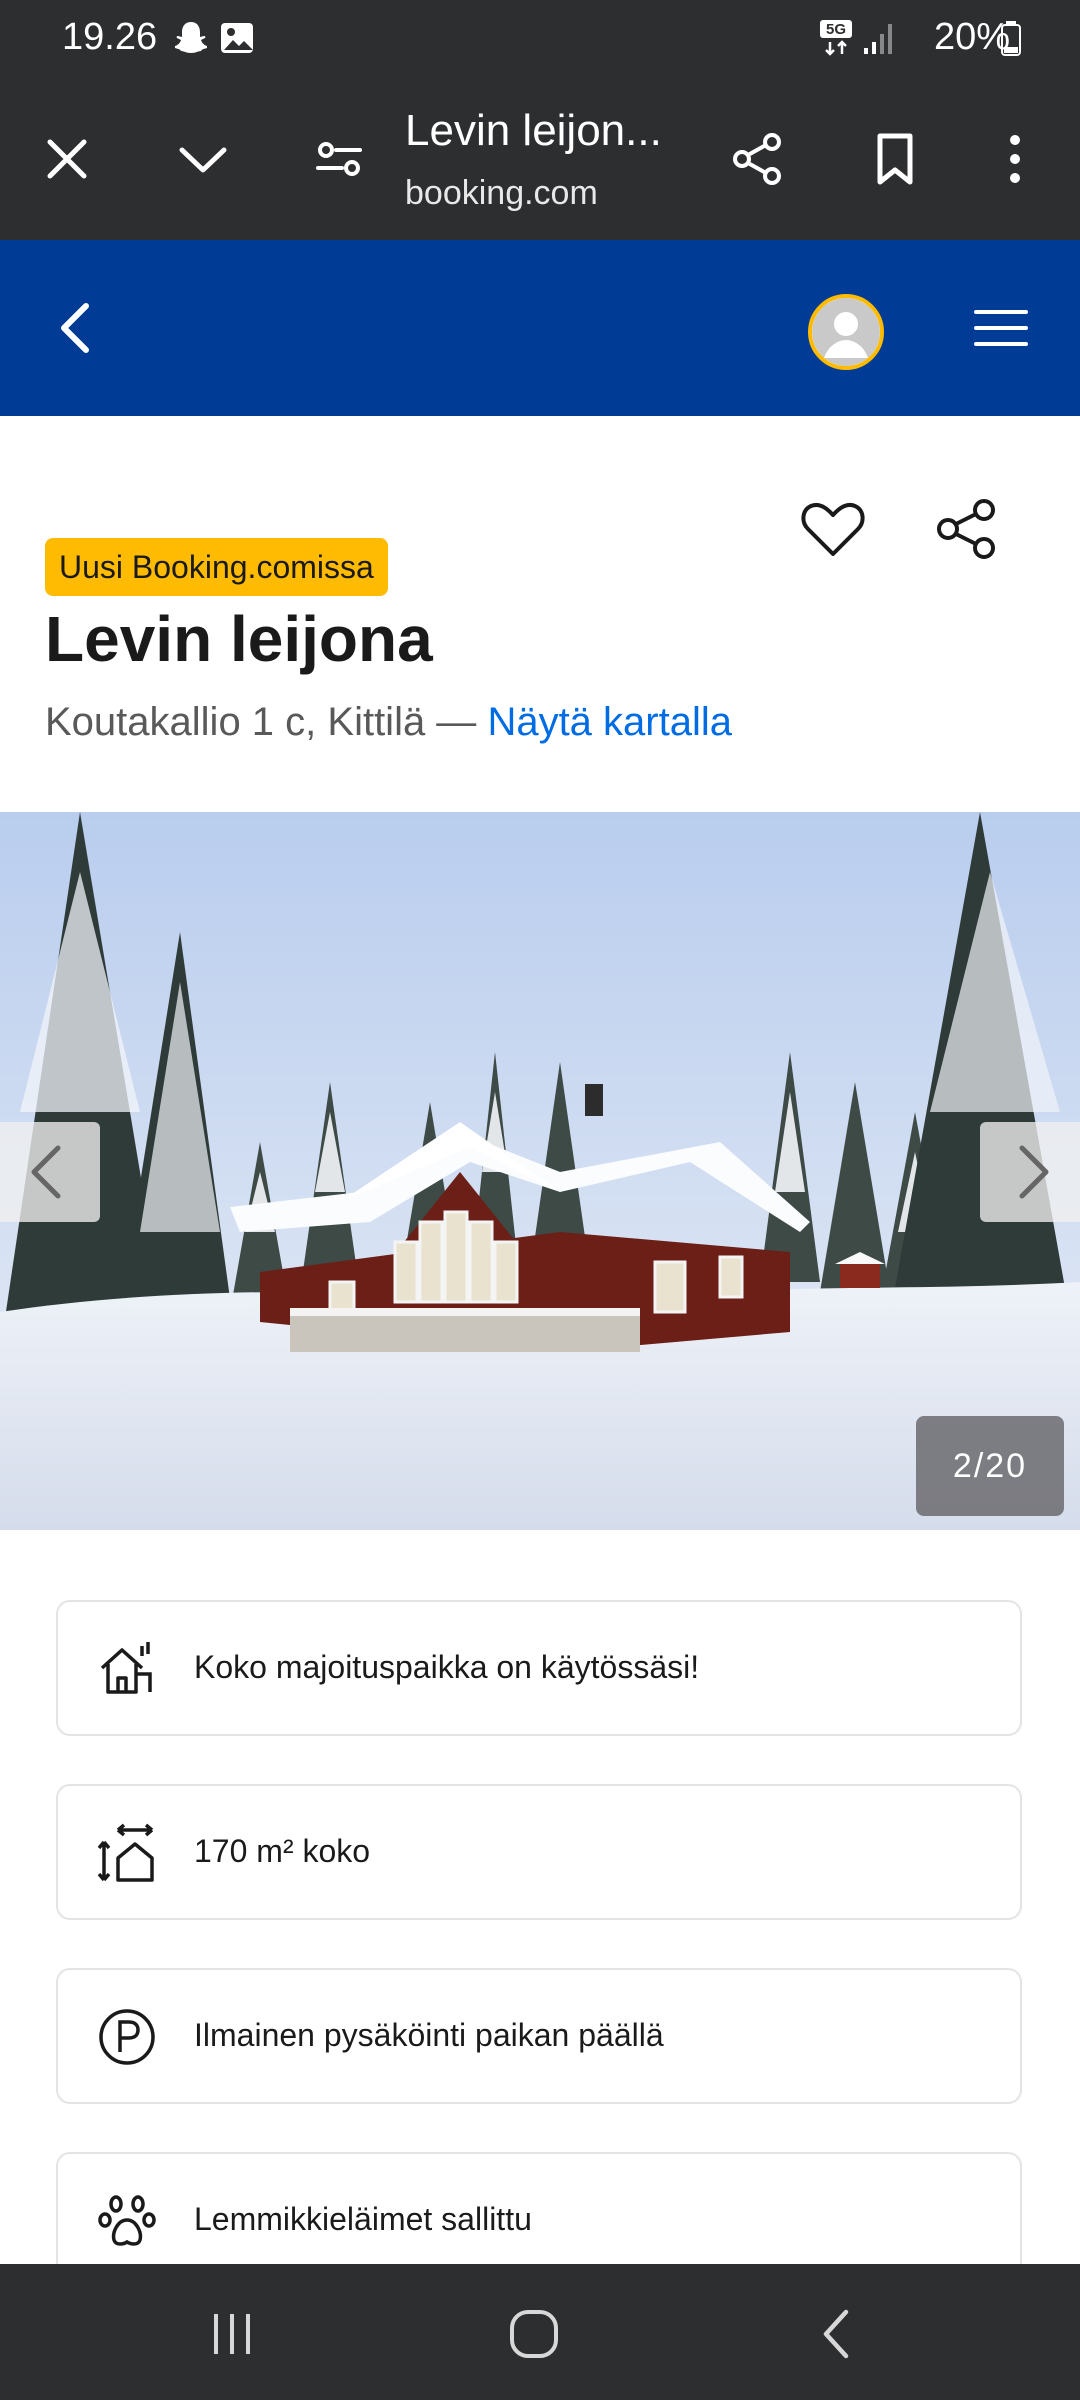  I want to click on hamburger-menu-icon, so click(1001, 328).